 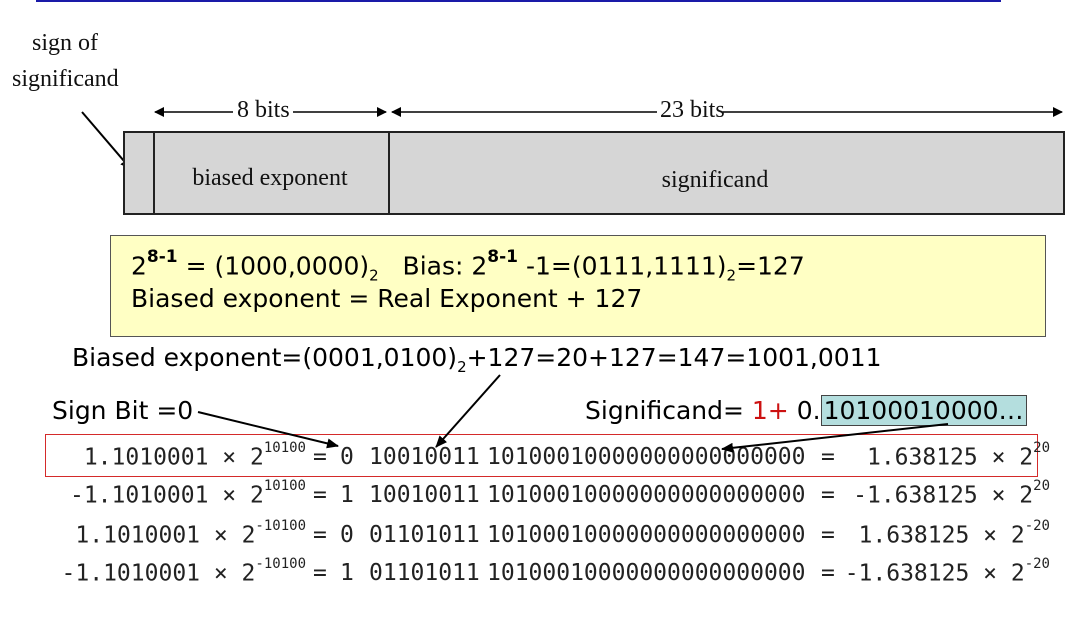 What do you see at coordinates (692, 110) in the screenshot?
I see `significand-width-label: 23 bits` at bounding box center [692, 110].